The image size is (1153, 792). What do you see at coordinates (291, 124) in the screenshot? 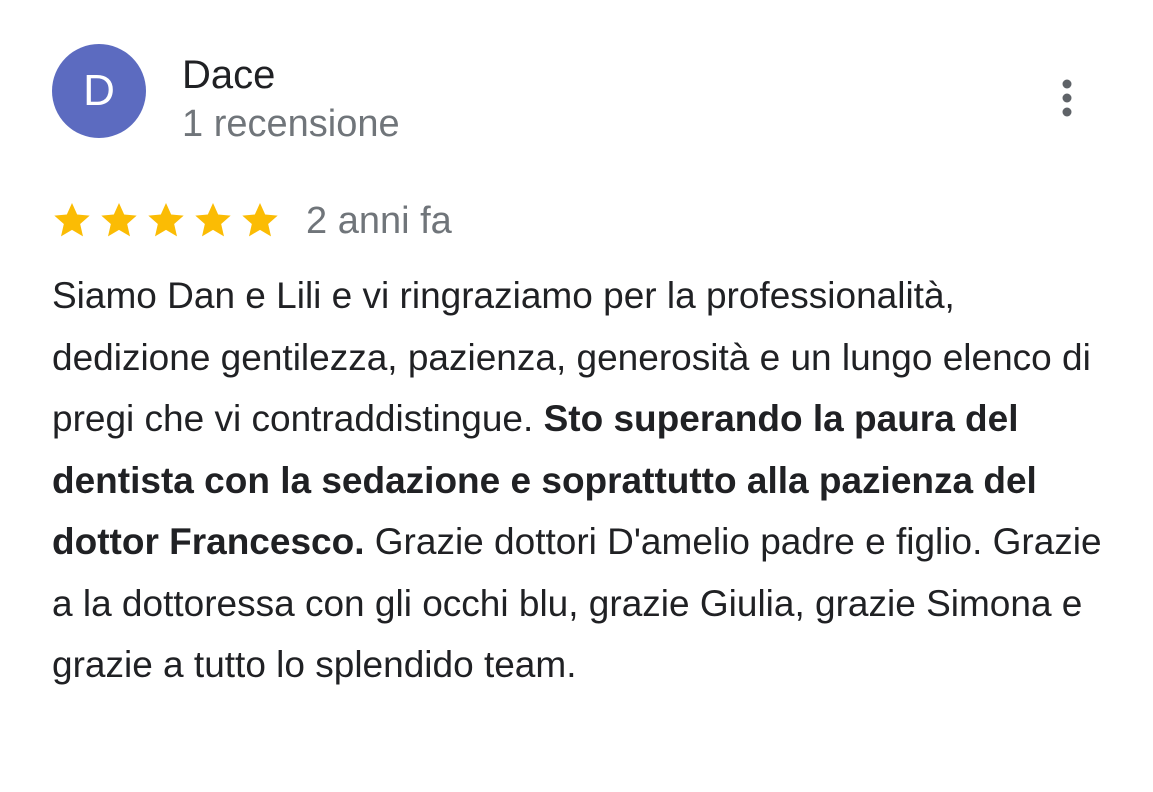
I see `reviewer-review-count: 1 recensione` at bounding box center [291, 124].